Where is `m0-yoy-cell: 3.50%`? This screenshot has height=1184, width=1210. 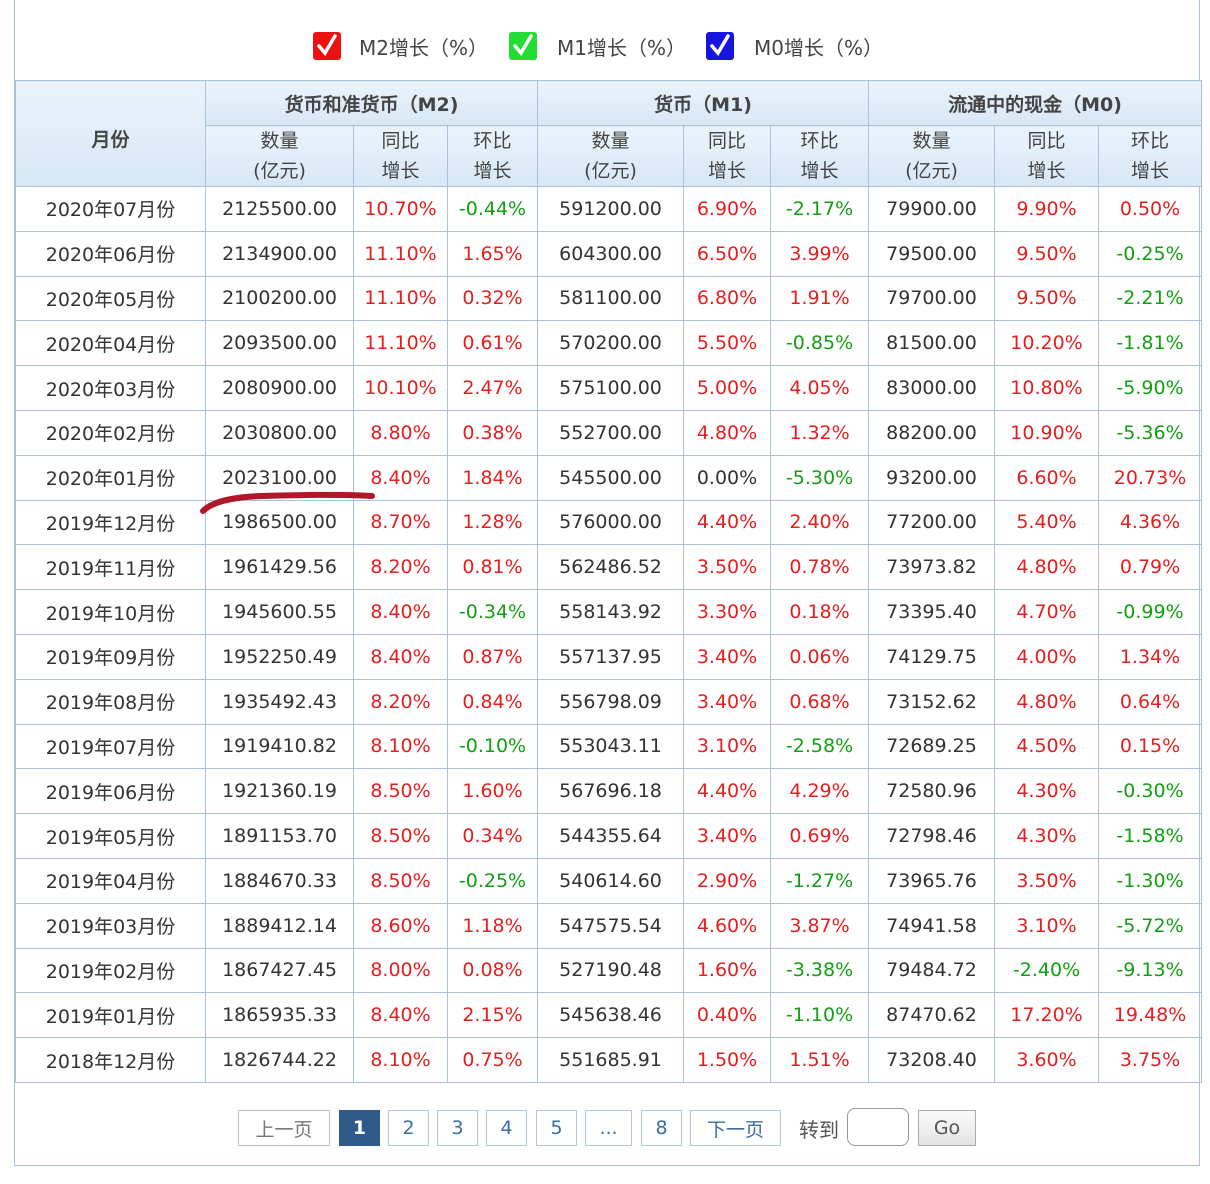 m0-yoy-cell: 3.50% is located at coordinates (1047, 880).